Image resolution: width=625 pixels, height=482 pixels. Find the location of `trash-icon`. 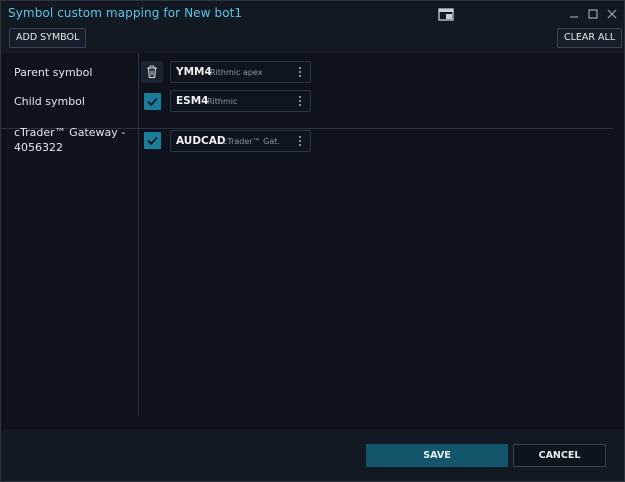

trash-icon is located at coordinates (152, 72).